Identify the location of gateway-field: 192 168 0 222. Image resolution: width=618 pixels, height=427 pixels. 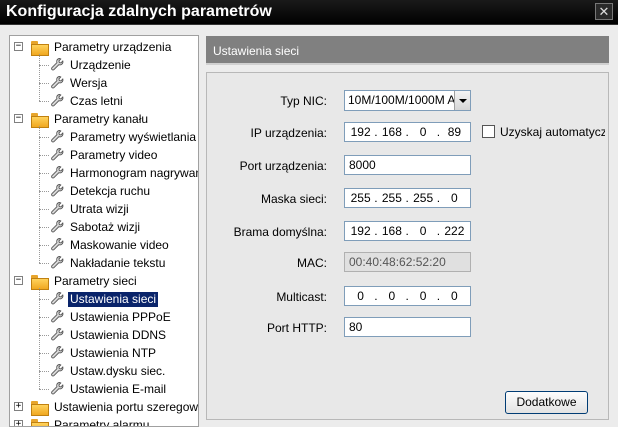
(407, 231).